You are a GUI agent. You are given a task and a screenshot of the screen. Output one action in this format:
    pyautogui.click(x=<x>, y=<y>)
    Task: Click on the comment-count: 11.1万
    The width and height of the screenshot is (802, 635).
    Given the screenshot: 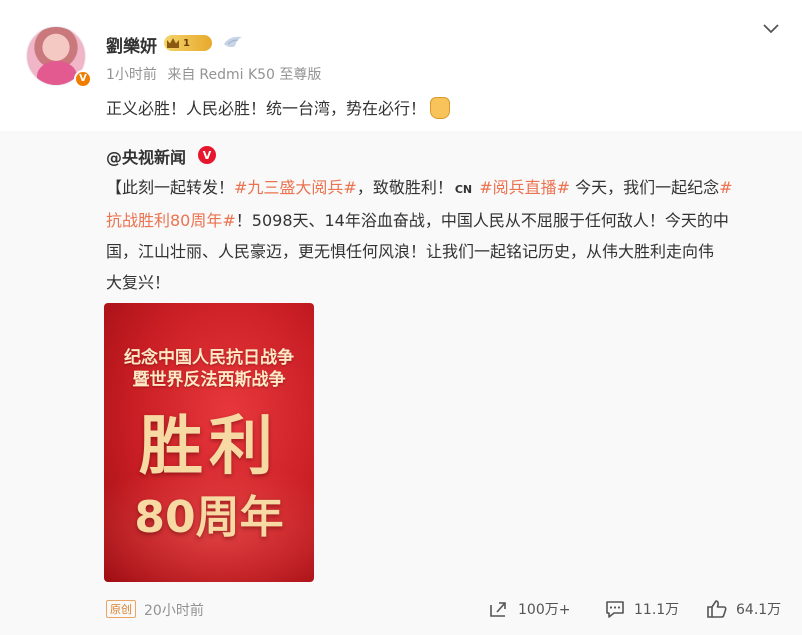 What is the action you would take?
    pyautogui.click(x=657, y=610)
    